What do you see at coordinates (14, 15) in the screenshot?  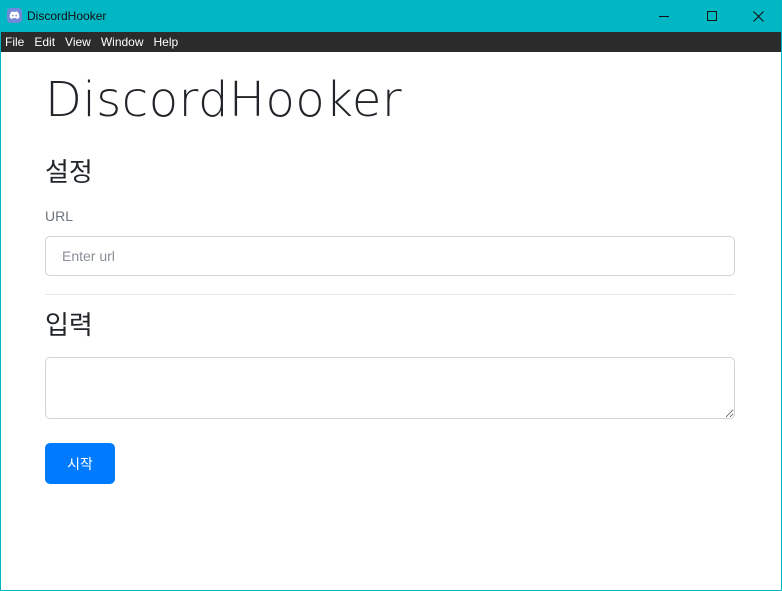 I see `discord-icon` at bounding box center [14, 15].